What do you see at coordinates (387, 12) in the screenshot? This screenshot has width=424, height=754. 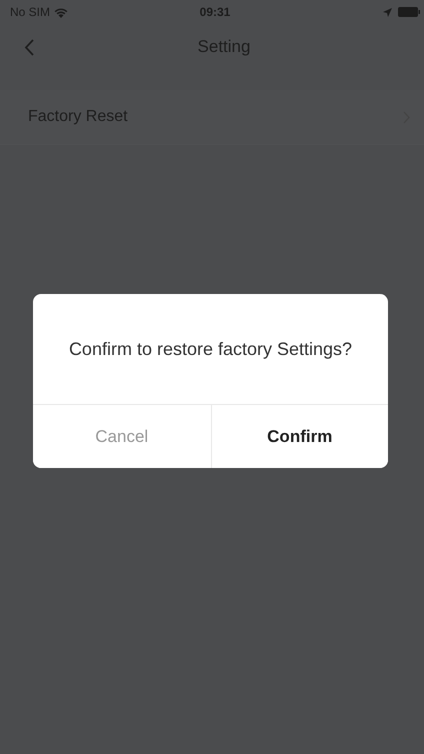 I see `location-arrow-icon` at bounding box center [387, 12].